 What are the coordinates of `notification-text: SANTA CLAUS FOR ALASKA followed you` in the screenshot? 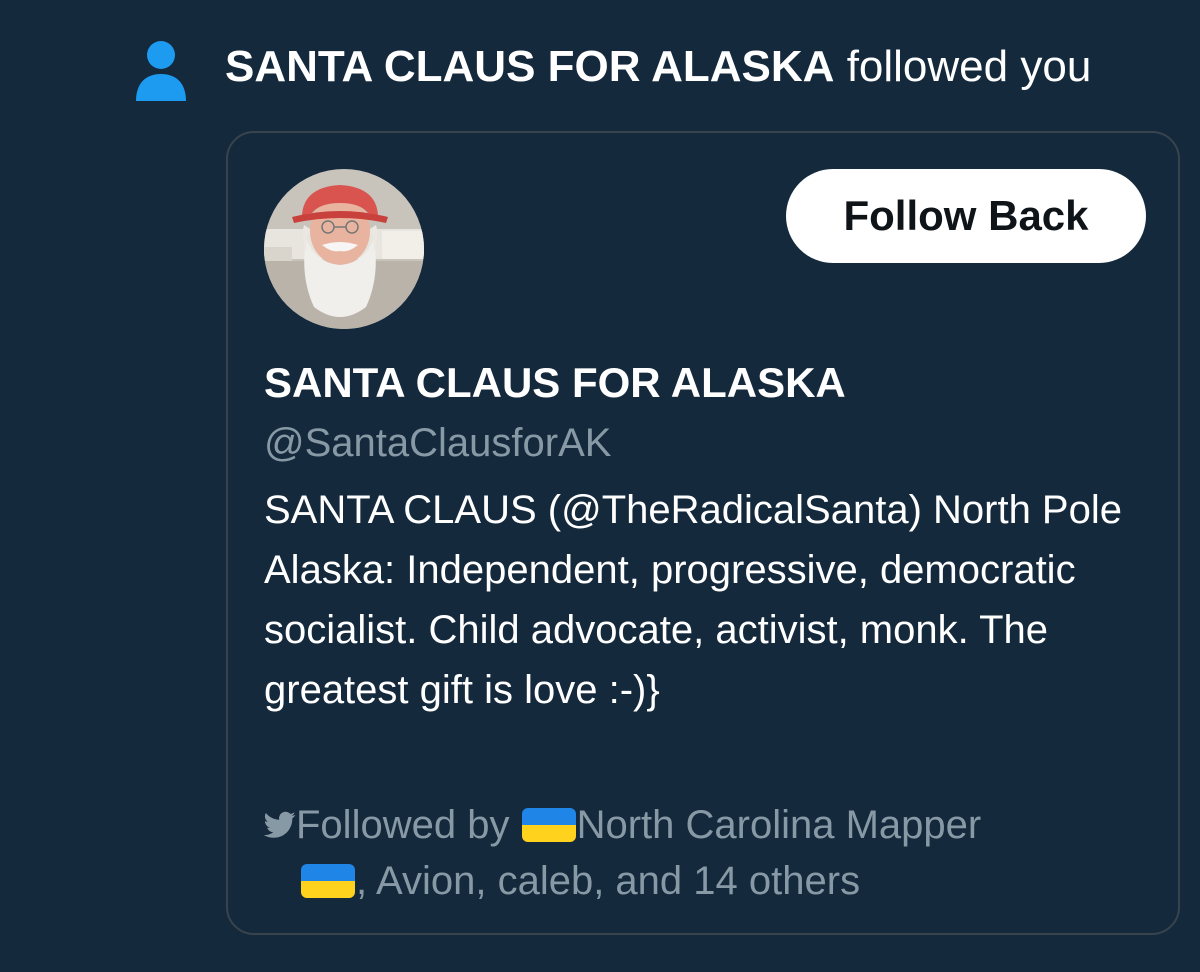 It's located at (658, 67).